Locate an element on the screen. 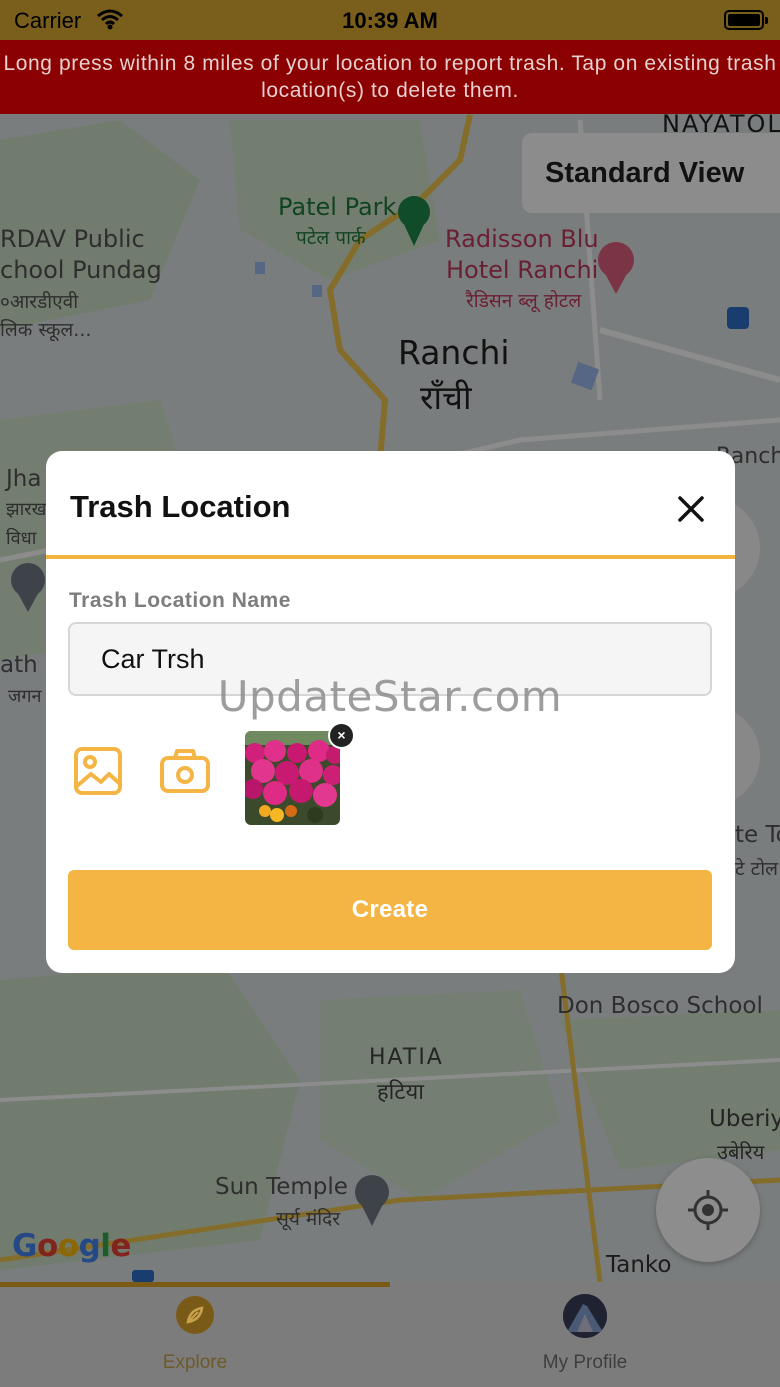 The image size is (780, 1387). status-bar: Carrier 10:39 AM is located at coordinates (390, 20).